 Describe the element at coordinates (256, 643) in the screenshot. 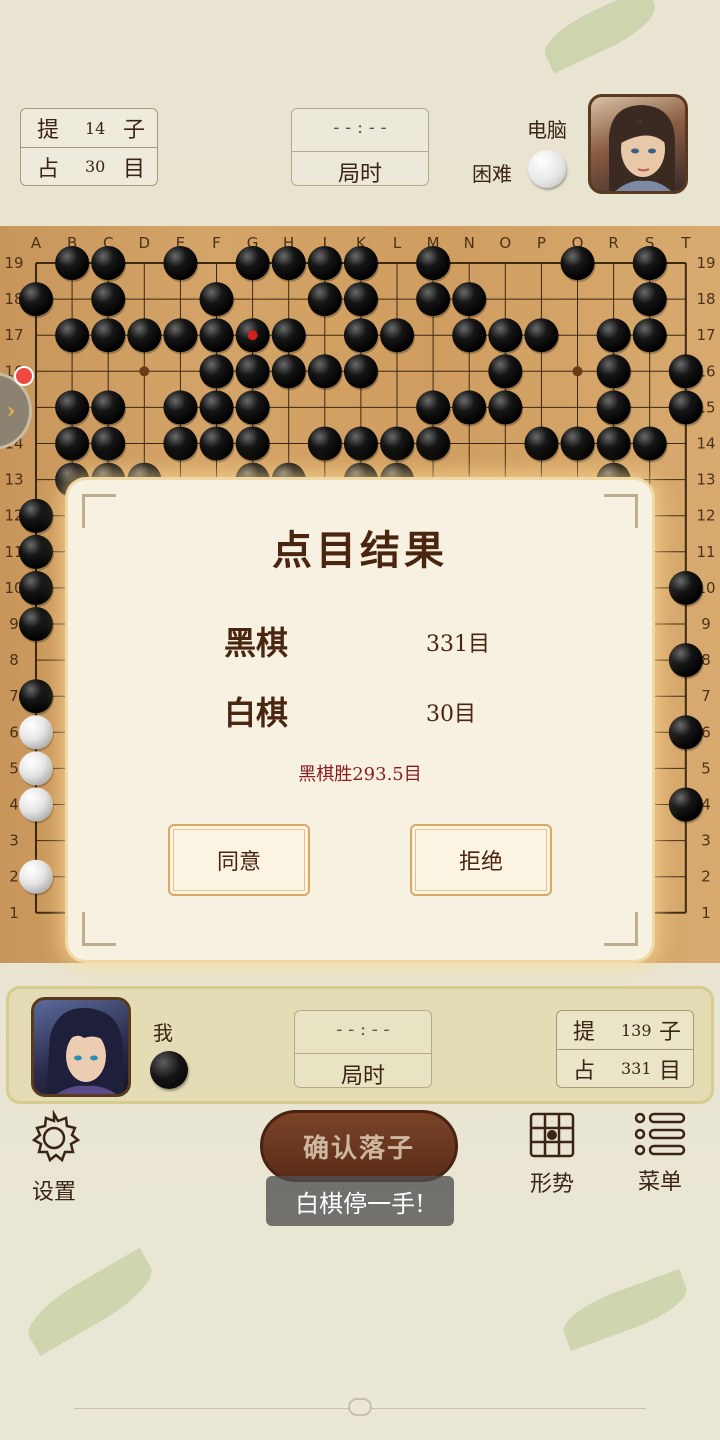

I see `black-result-label: 黑棋` at that location.